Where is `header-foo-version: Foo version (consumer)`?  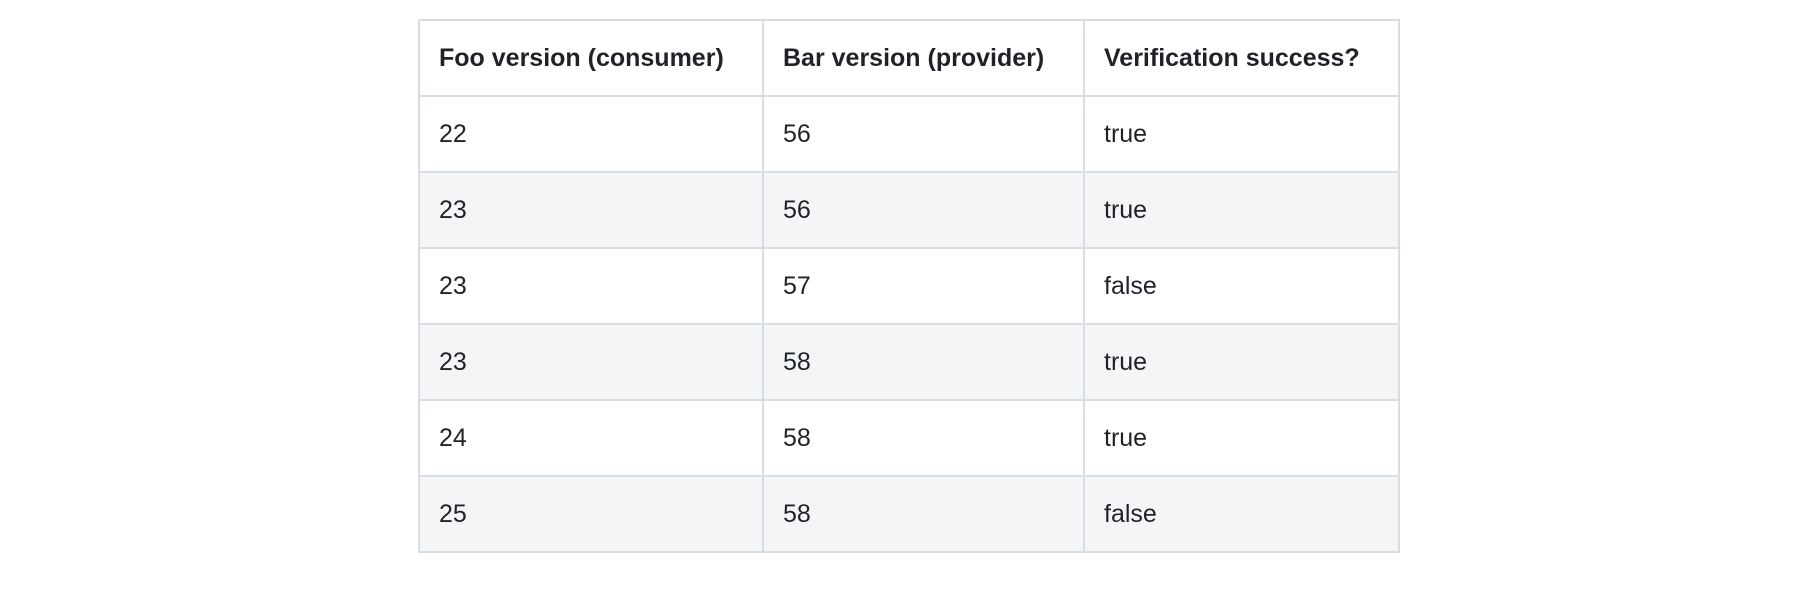 header-foo-version: Foo version (consumer) is located at coordinates (591, 58).